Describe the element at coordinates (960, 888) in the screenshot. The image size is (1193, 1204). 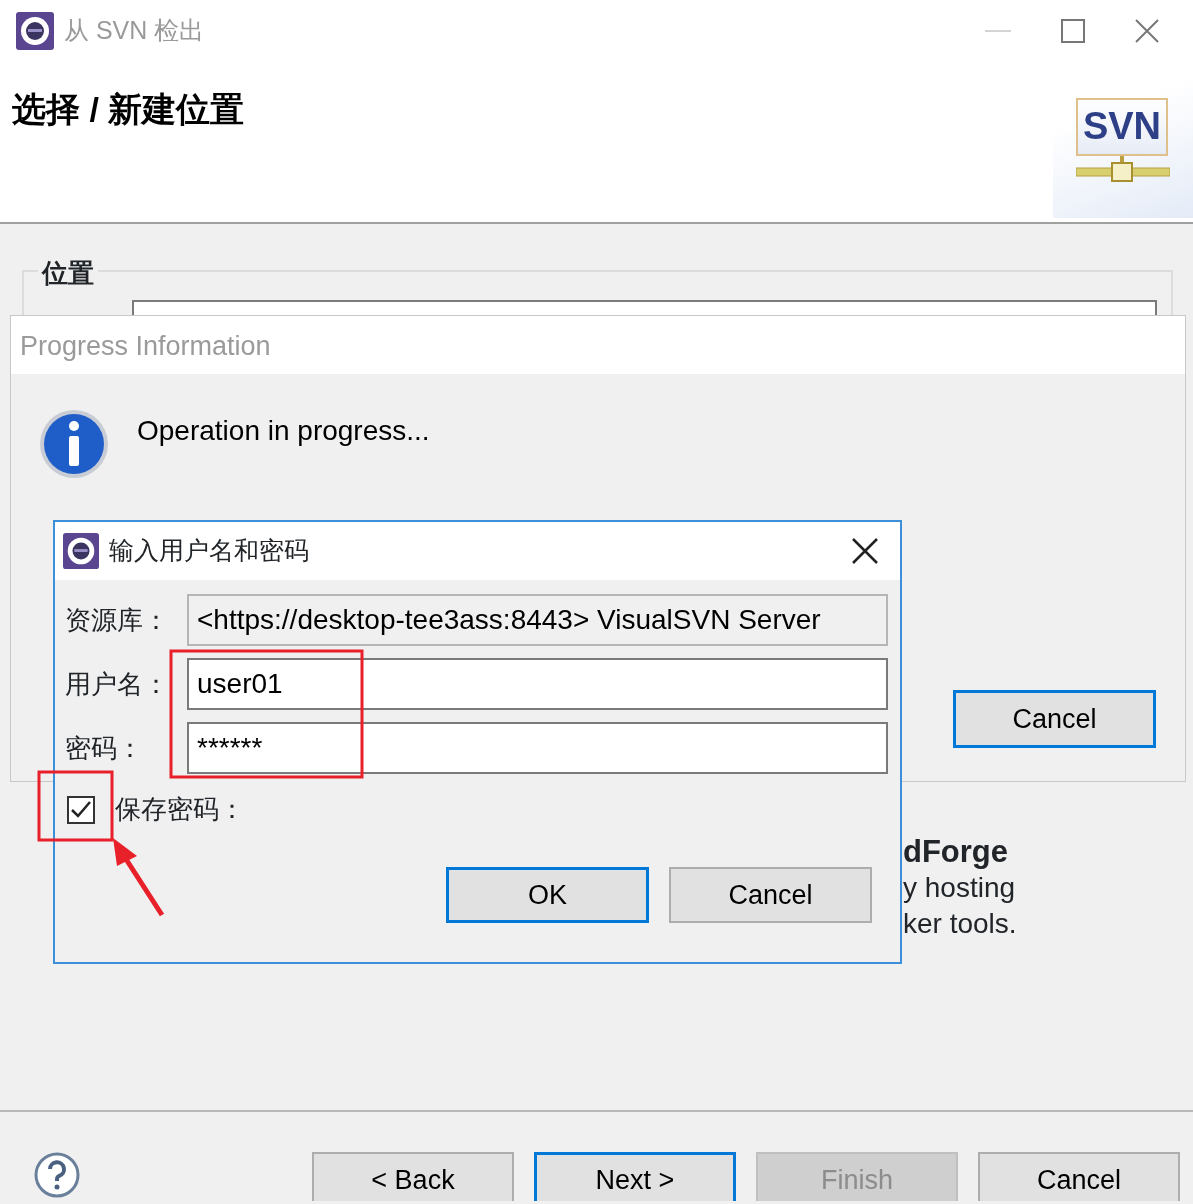
I see `partial-text: y hosting` at that location.